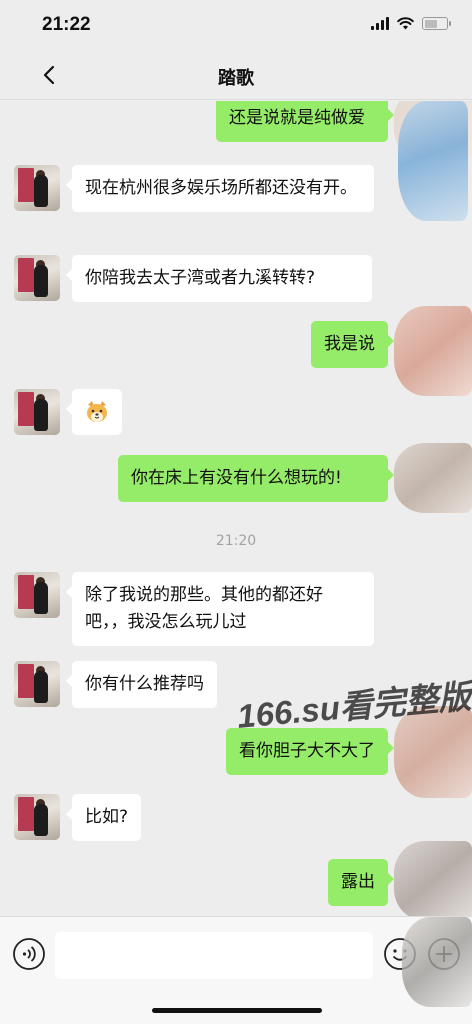  Describe the element at coordinates (97, 411) in the screenshot. I see `dog-face-emoji-icon` at that location.